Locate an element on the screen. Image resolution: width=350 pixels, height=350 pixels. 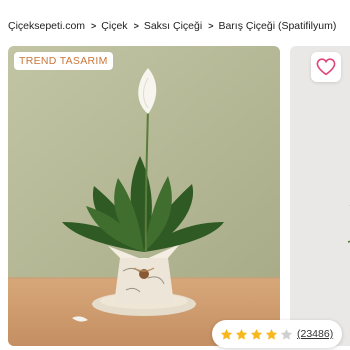
star-empty-icon is located at coordinates (286, 334).